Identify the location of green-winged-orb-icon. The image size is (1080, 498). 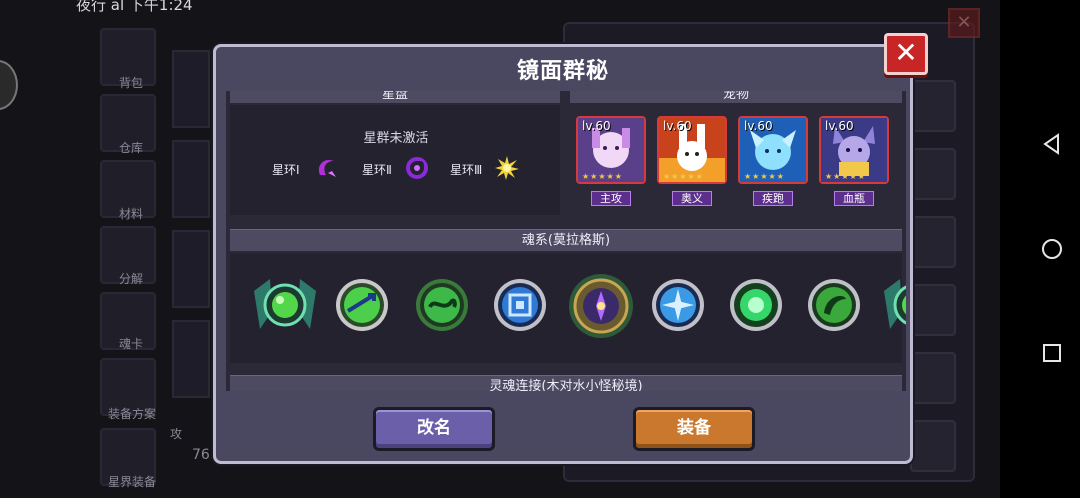
(285, 306).